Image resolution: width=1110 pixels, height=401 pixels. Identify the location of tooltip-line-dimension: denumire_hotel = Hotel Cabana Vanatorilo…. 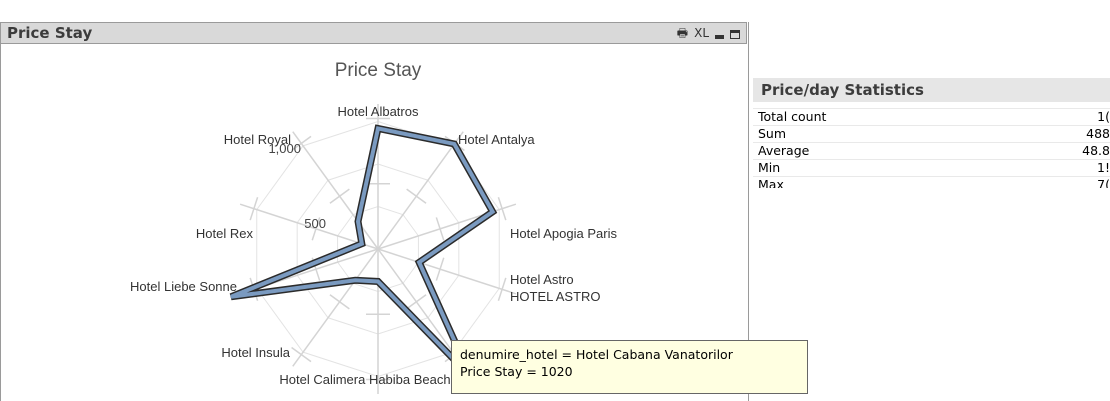
(596, 354).